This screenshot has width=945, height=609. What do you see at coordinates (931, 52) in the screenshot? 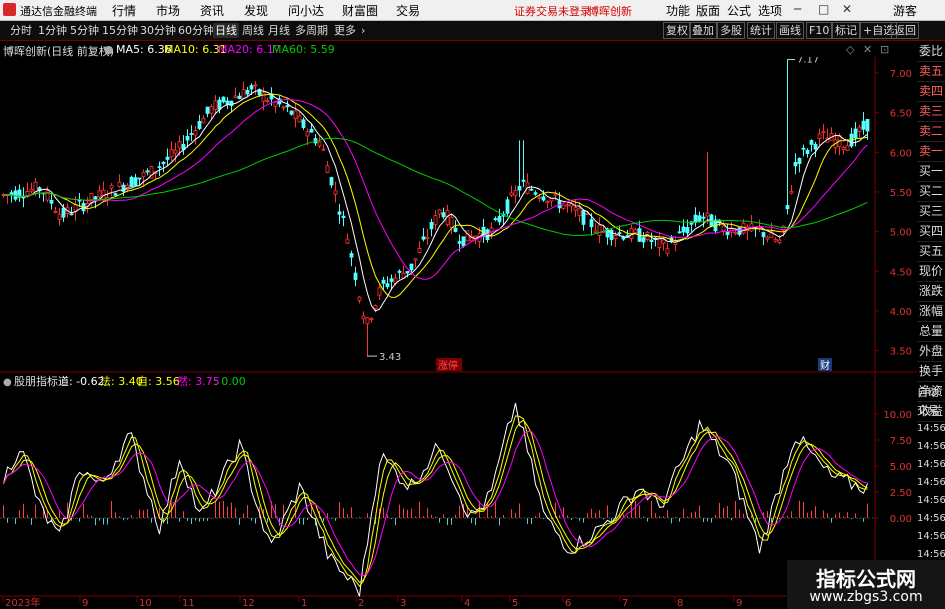
I see `side-tab-0: 委比` at bounding box center [931, 52].